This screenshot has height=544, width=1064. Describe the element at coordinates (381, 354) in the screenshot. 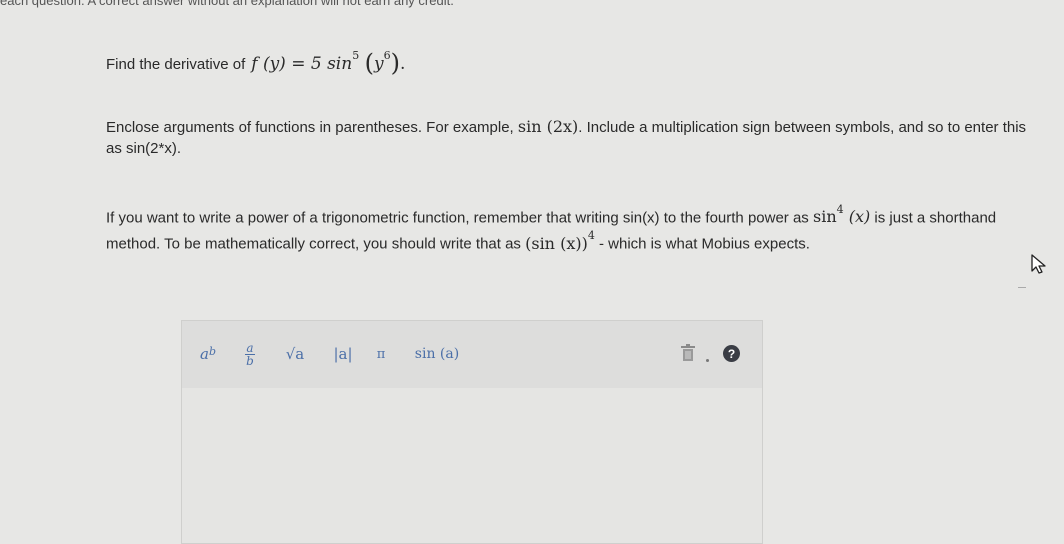

I see `pi-button: π` at that location.